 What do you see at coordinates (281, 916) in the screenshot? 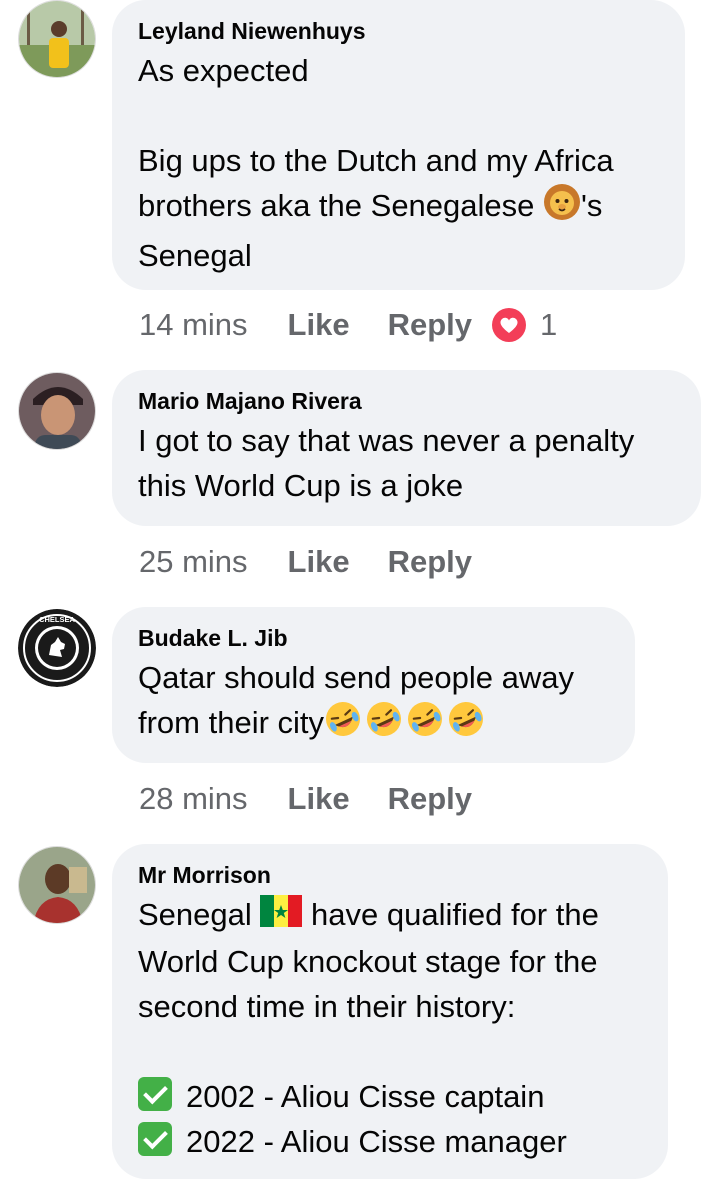
I see `senegal-flag-icon` at bounding box center [281, 916].